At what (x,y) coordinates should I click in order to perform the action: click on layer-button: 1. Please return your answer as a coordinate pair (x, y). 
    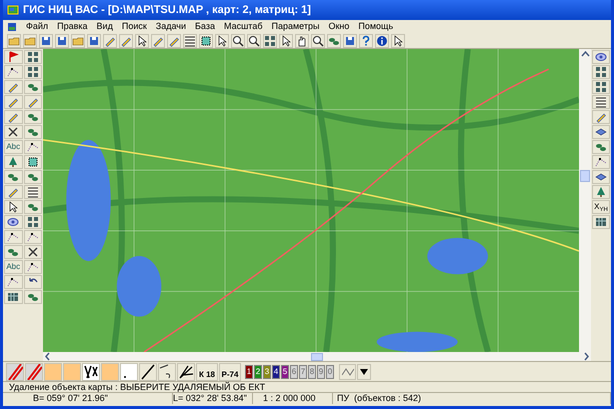
    Looking at the image, I should click on (249, 371).